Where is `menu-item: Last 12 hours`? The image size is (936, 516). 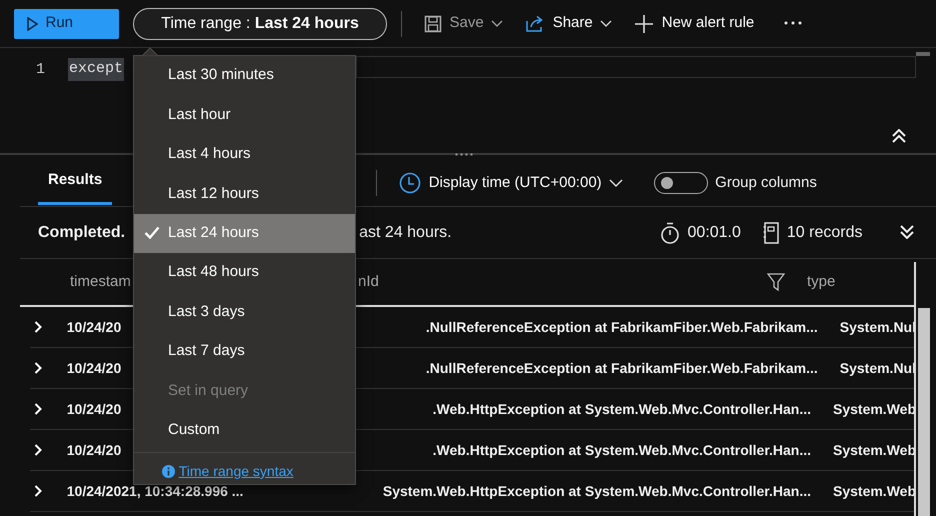 menu-item: Last 12 hours is located at coordinates (244, 194).